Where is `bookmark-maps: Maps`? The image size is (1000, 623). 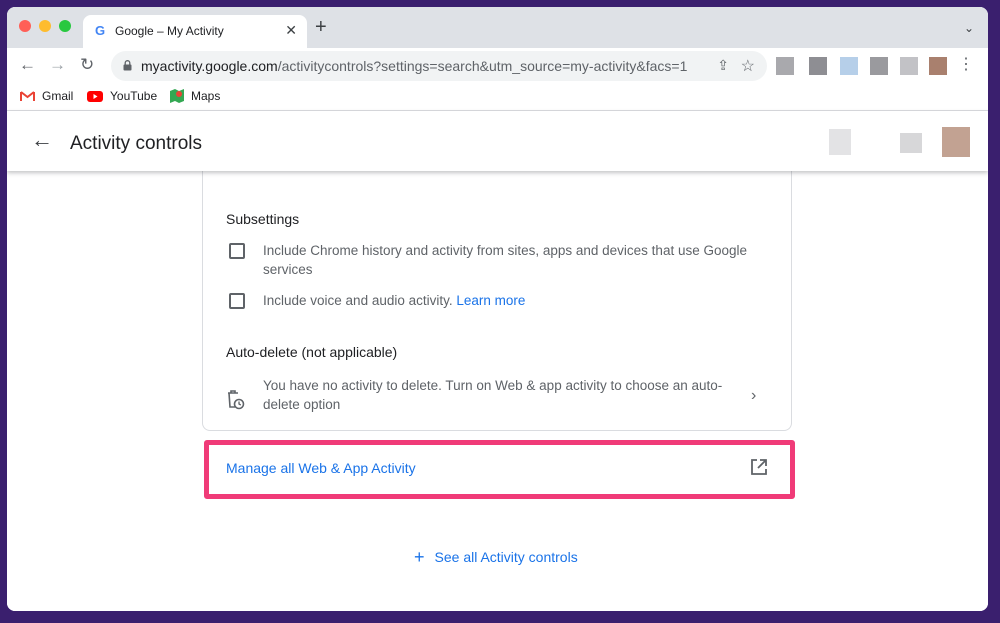
bookmark-maps: Maps is located at coordinates (195, 96).